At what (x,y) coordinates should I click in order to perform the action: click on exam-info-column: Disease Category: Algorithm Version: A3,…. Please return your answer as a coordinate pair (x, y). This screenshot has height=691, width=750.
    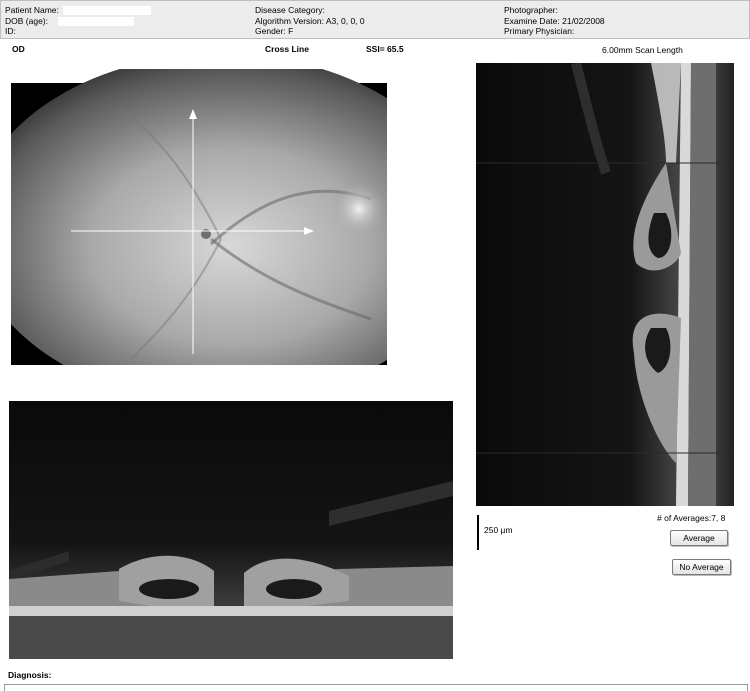
    Looking at the image, I should click on (310, 21).